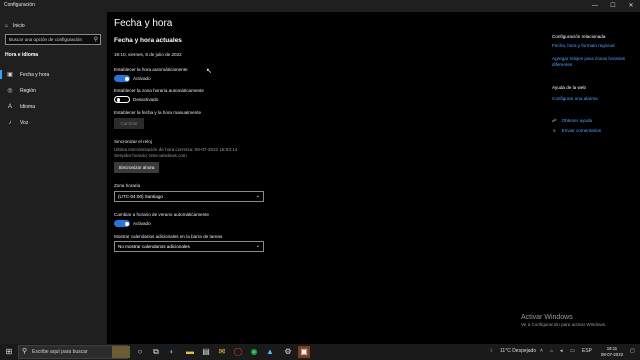 The width and height of the screenshot is (640, 360). What do you see at coordinates (209, 71) in the screenshot?
I see `mouse-cursor-icon: ↖` at bounding box center [209, 71].